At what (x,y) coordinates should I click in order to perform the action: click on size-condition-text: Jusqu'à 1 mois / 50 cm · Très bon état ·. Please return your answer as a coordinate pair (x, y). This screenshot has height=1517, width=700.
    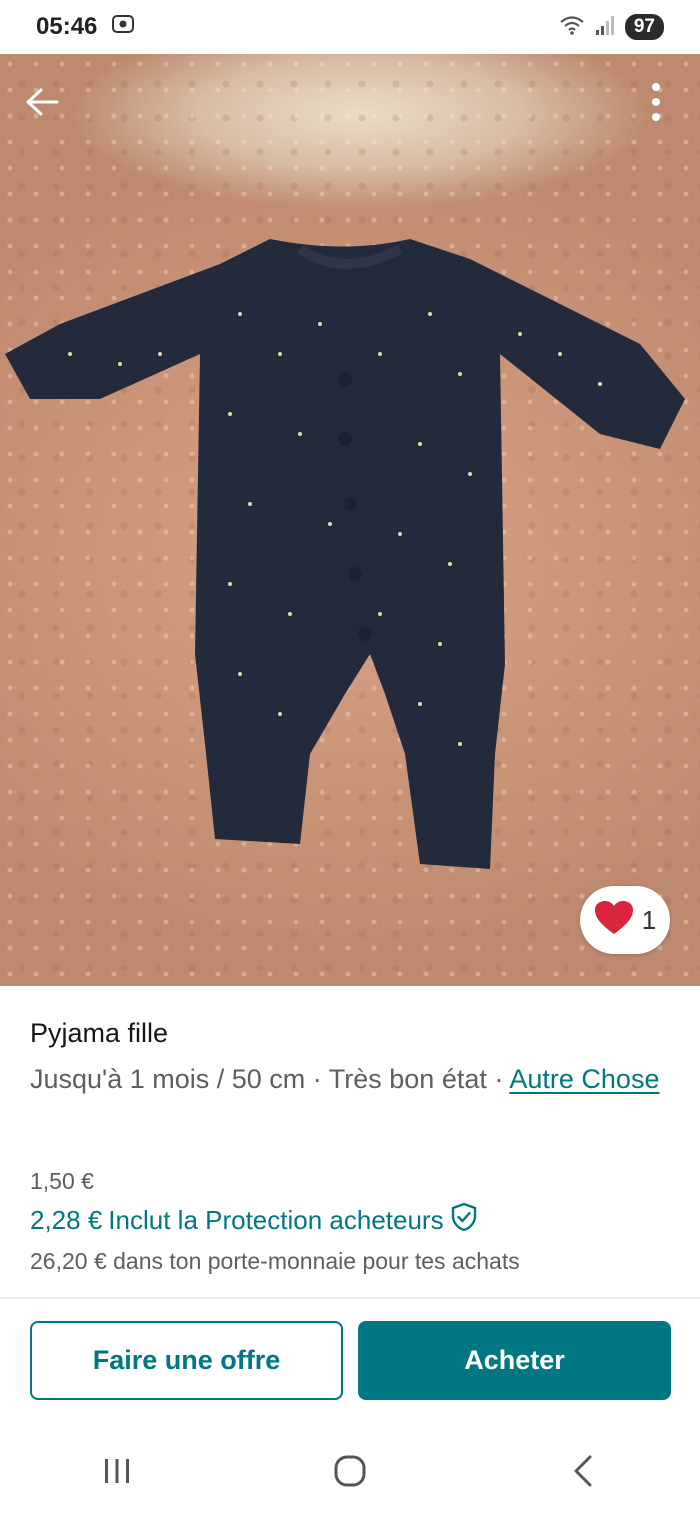
    Looking at the image, I should click on (270, 1079).